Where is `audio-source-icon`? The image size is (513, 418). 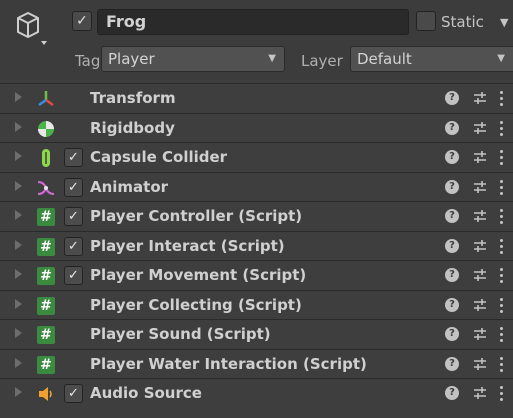
audio-source-icon is located at coordinates (45, 394).